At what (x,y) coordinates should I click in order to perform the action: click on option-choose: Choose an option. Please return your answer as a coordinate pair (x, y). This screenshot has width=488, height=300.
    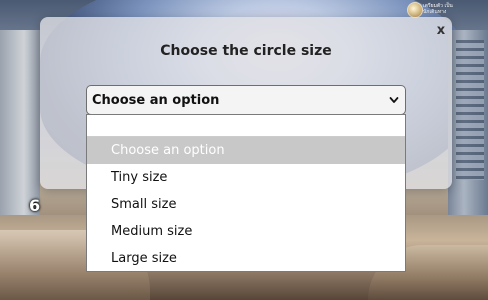
    Looking at the image, I should click on (246, 150).